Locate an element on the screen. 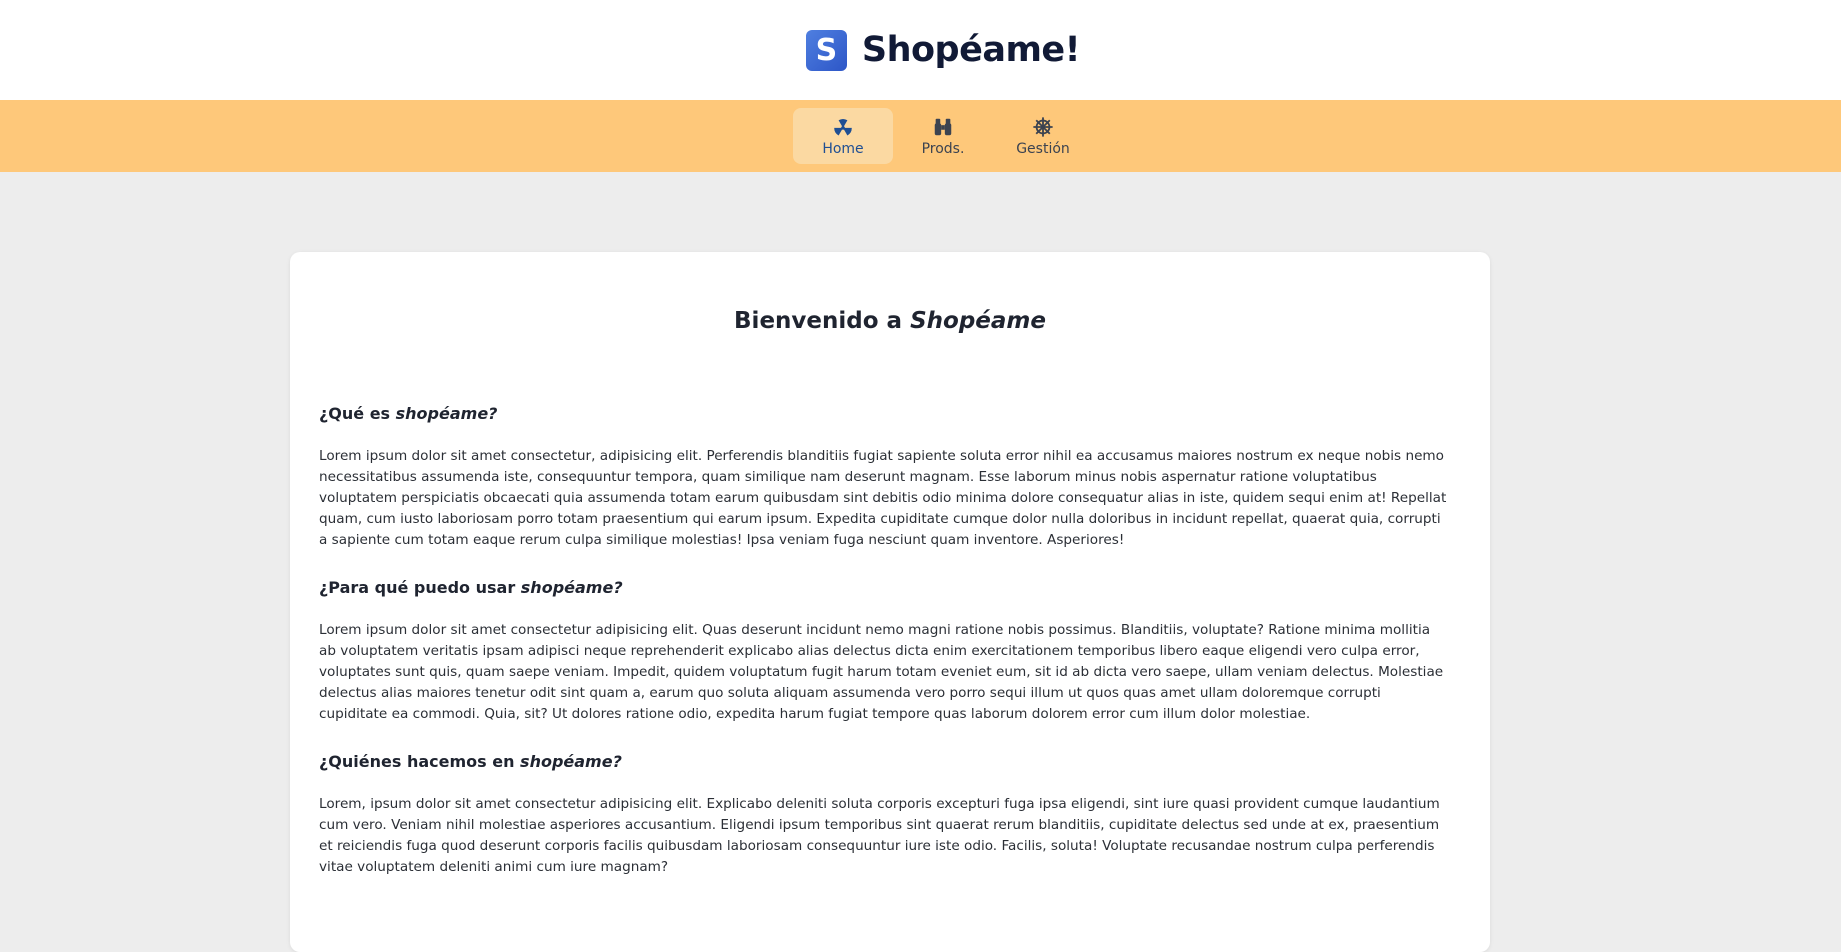  page-title-prefix: Bienvenido a is located at coordinates (822, 321).